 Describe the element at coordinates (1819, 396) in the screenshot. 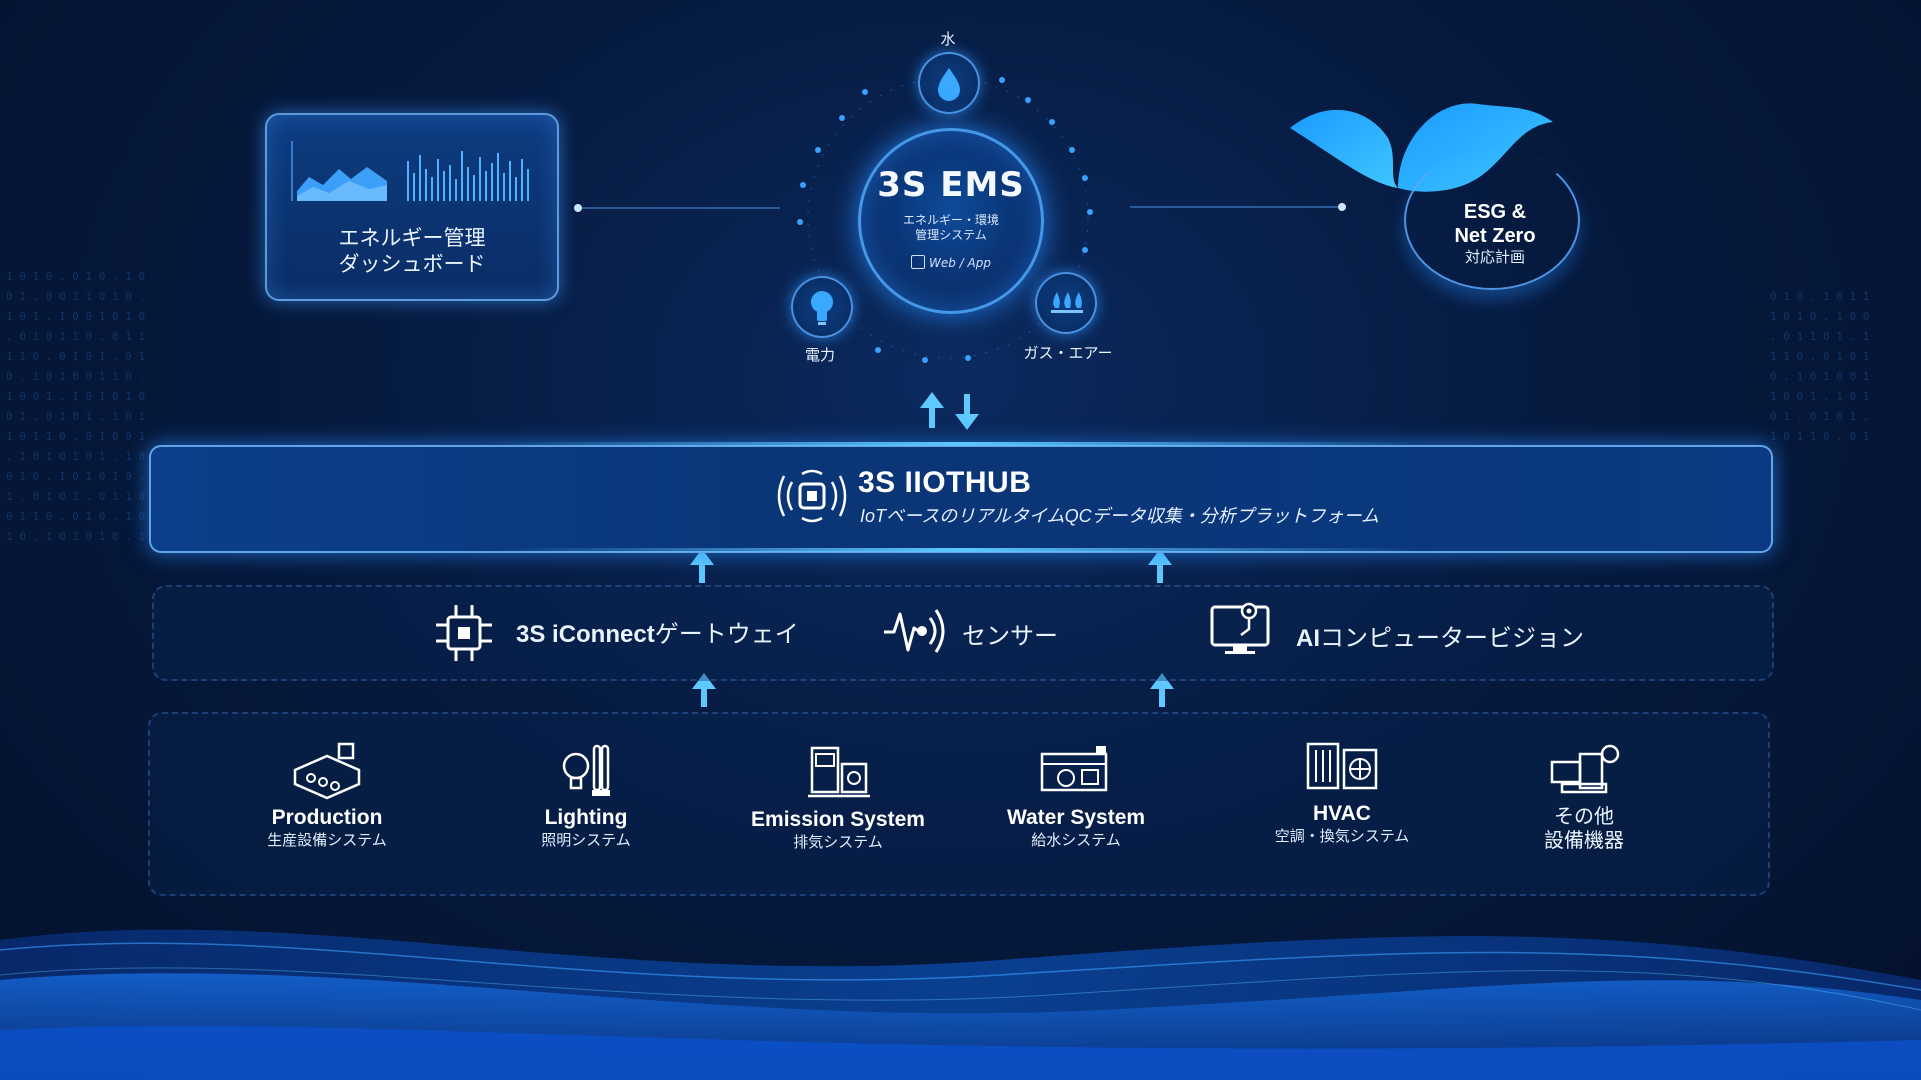

I see `svg-text: 1 0 0 1 . 1 0 1` at that location.